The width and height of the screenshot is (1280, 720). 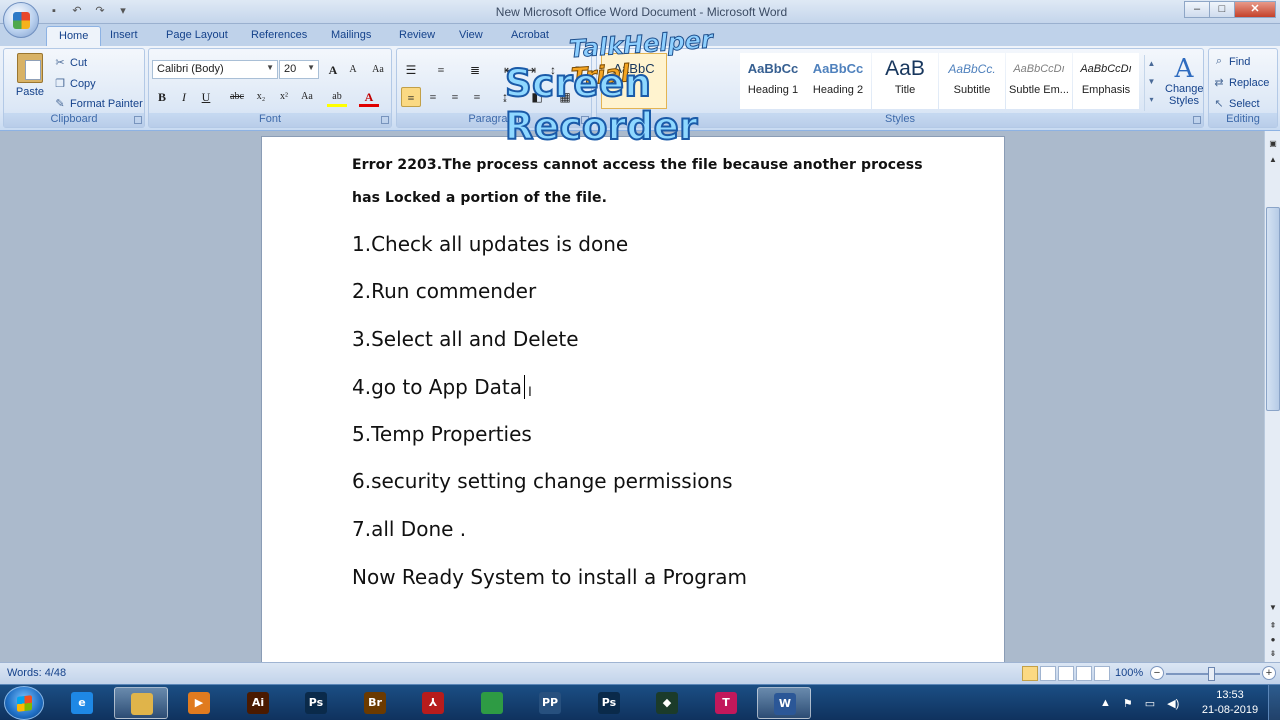 What do you see at coordinates (475, 70) in the screenshot?
I see `multilevel-list-icon: ≣` at bounding box center [475, 70].